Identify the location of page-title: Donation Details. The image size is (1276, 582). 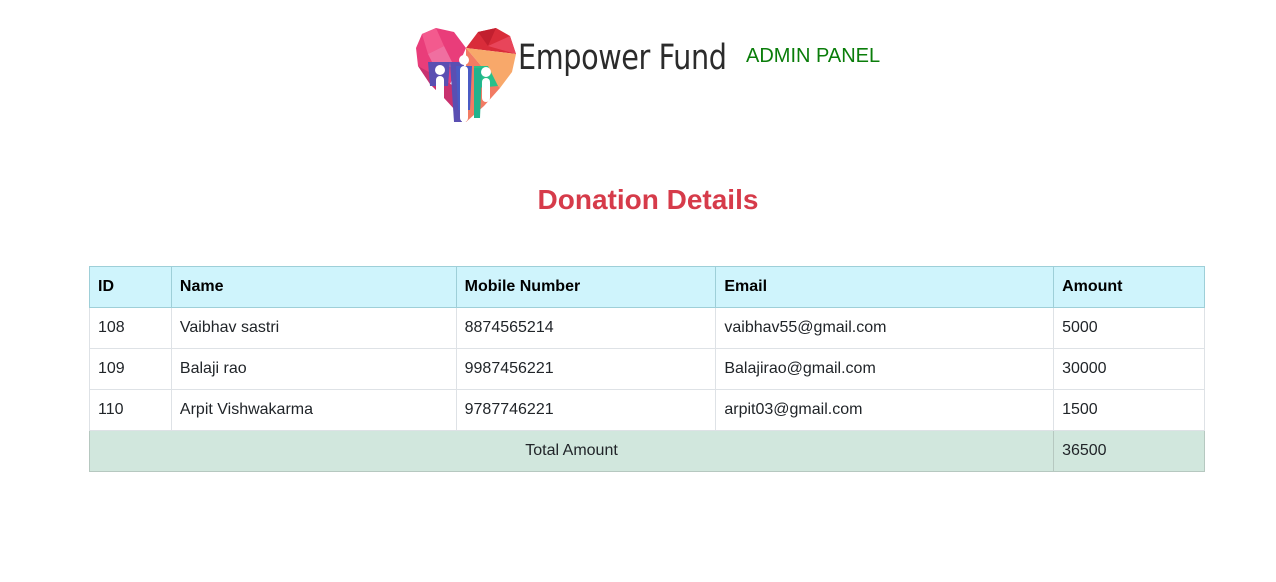
(648, 199).